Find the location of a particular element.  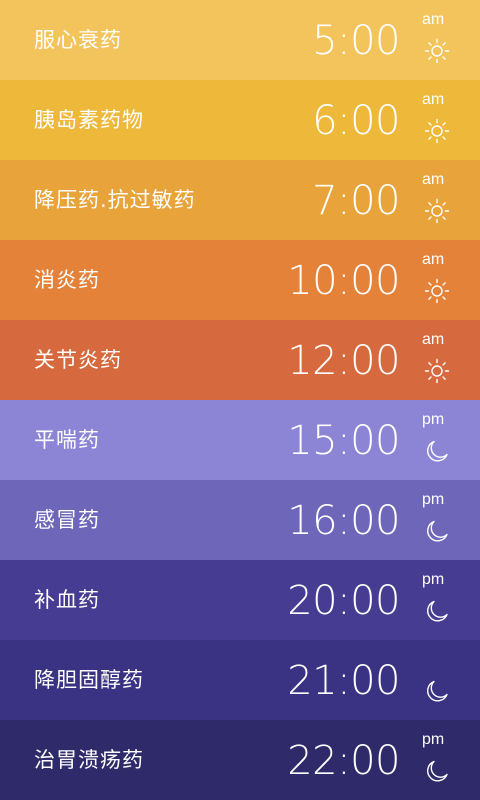

reminder-row: 关节炎药 12:00 am is located at coordinates (240, 360).